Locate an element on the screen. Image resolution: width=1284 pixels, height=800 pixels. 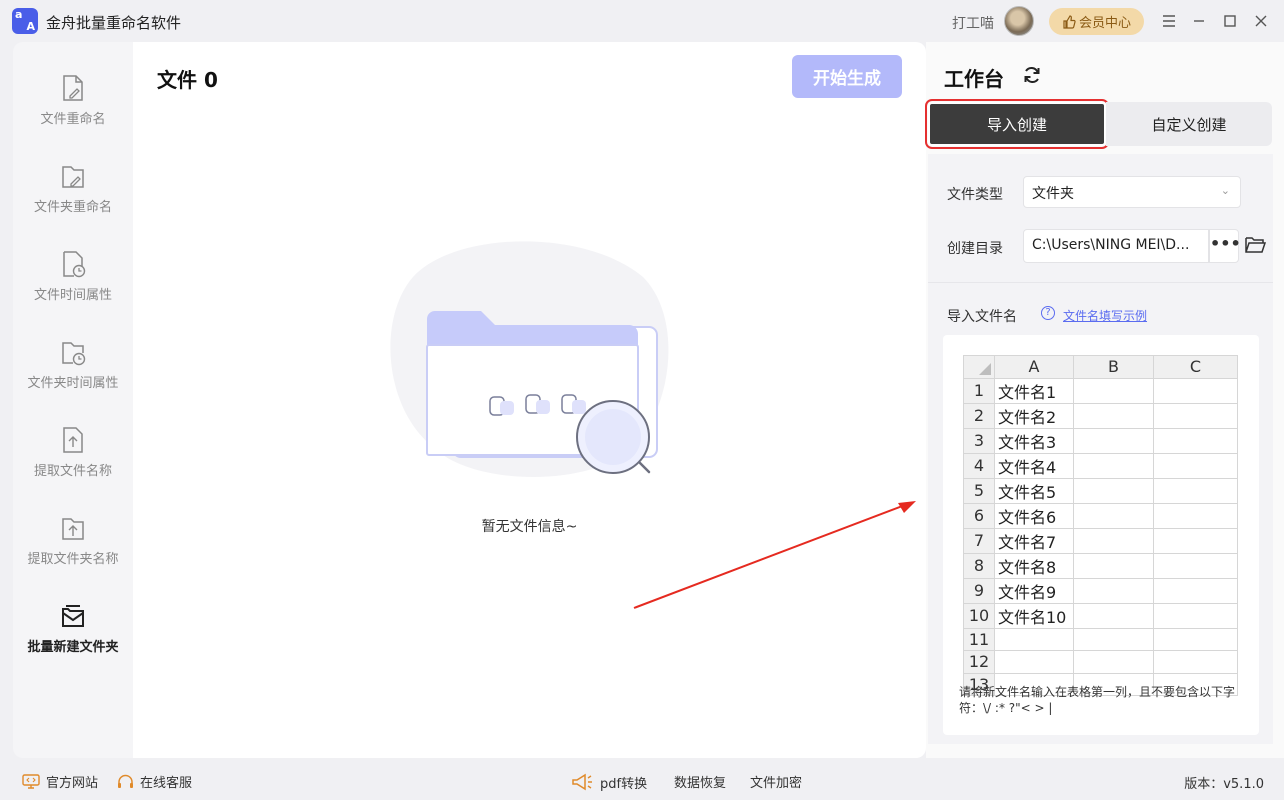
row-number: 12 is located at coordinates (979, 662).